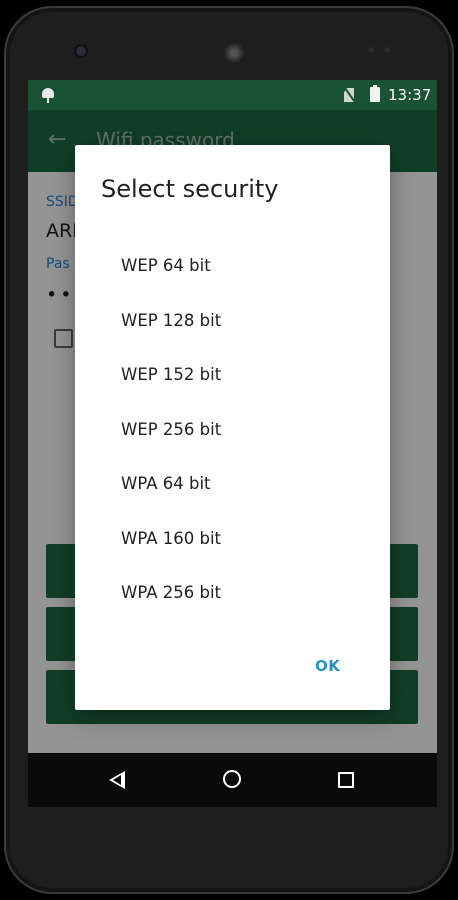 This screenshot has height=900, width=458. What do you see at coordinates (81, 51) in the screenshot?
I see `front-camera` at bounding box center [81, 51].